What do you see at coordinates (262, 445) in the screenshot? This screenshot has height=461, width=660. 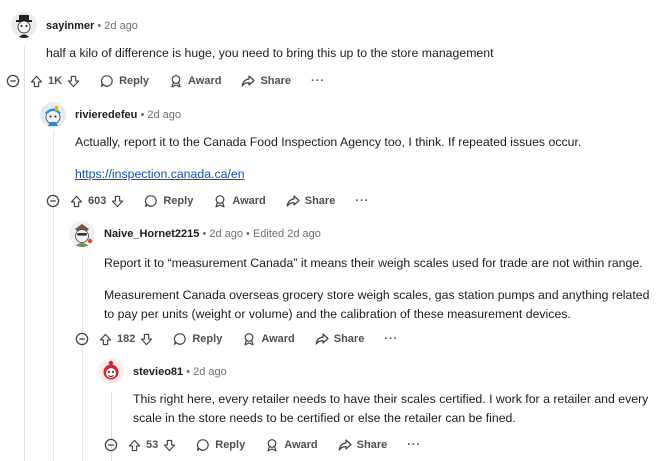 I see `comment-actions: 53 Reply Award Share ···` at bounding box center [262, 445].